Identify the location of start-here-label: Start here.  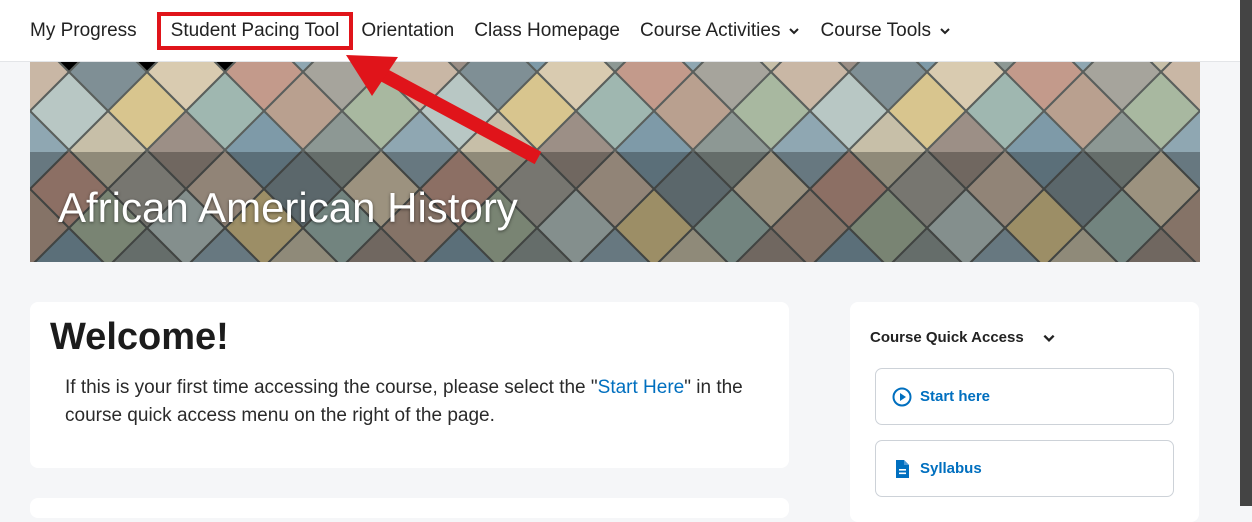
(955, 396).